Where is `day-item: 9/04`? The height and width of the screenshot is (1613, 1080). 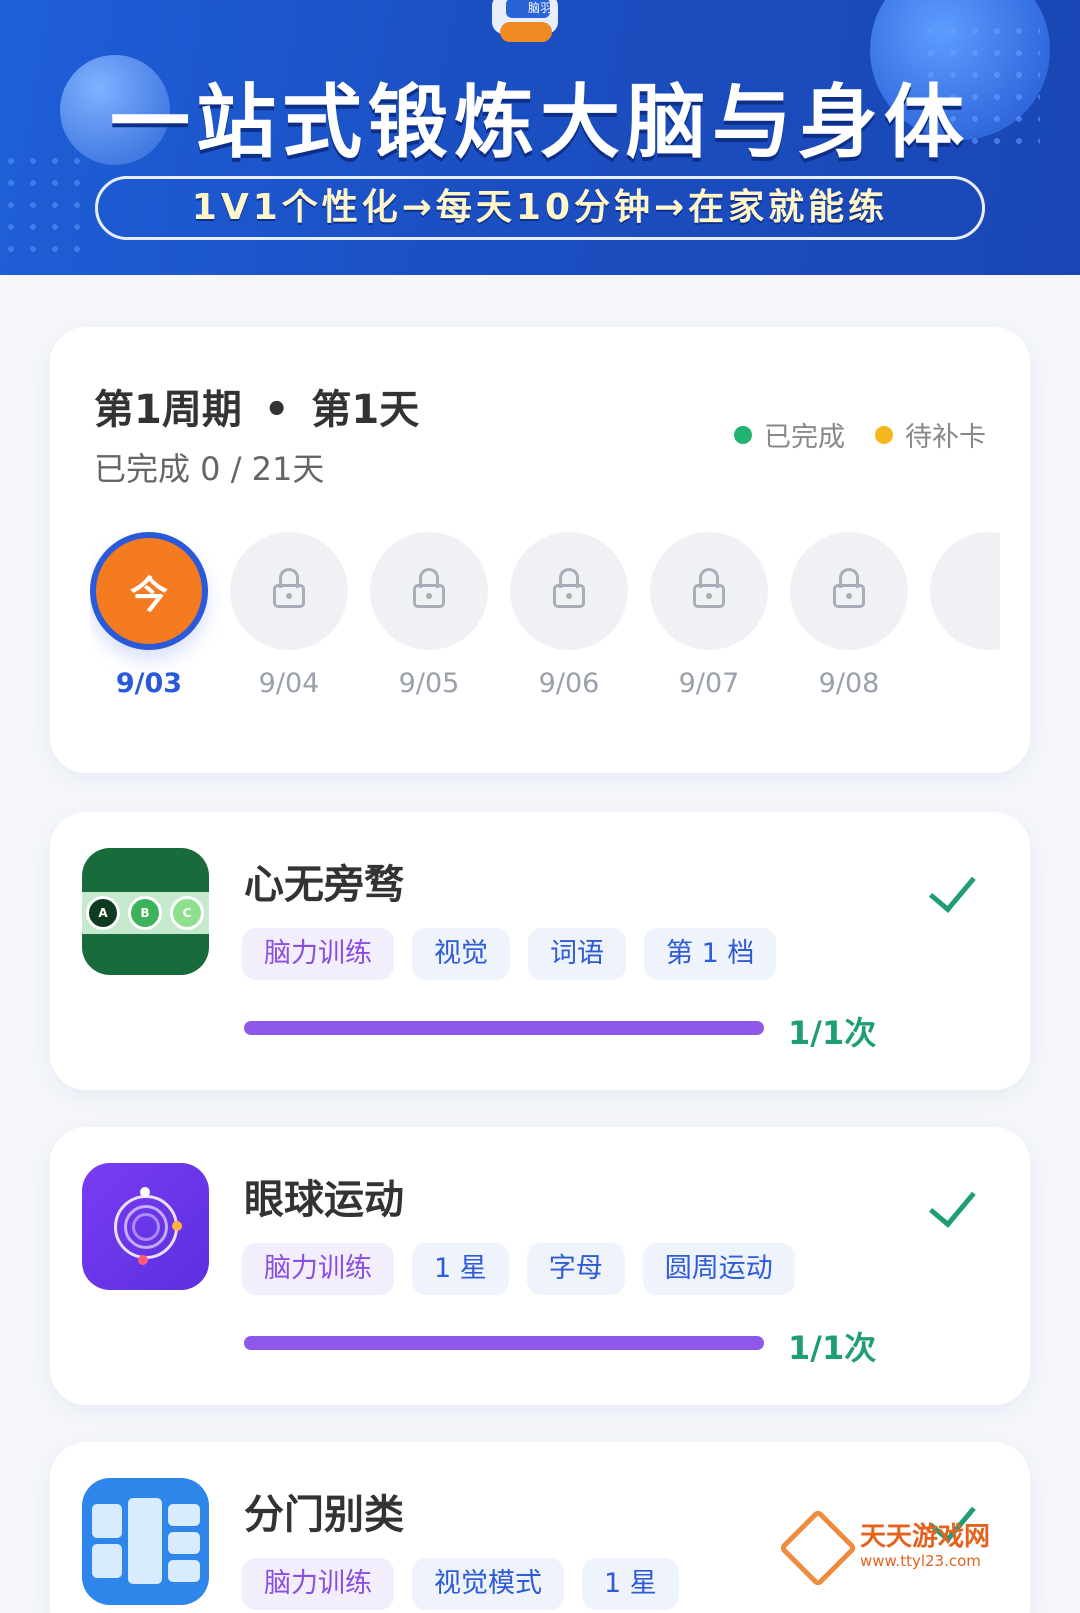 day-item: 9/04 is located at coordinates (289, 615).